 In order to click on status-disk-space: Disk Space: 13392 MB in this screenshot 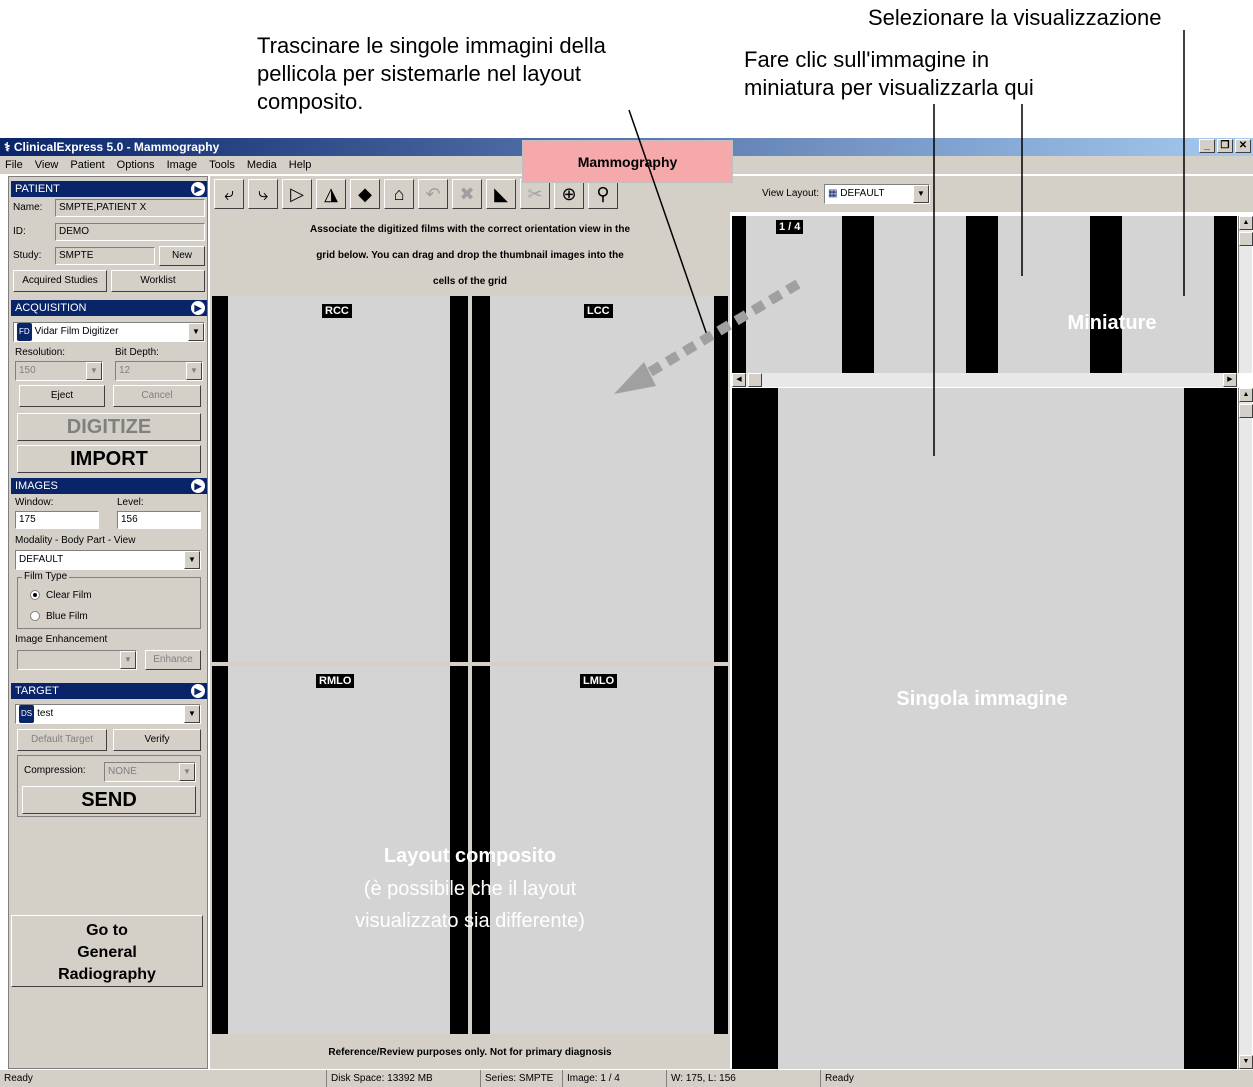, I will do `click(379, 1078)`.